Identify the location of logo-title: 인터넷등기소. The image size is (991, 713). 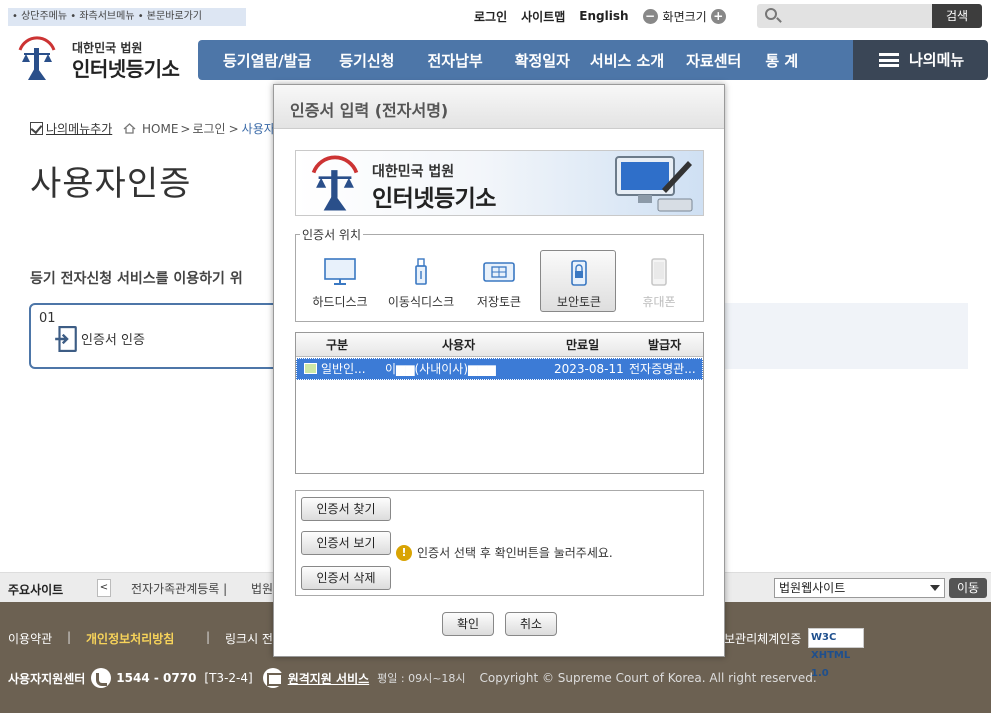
(126, 69).